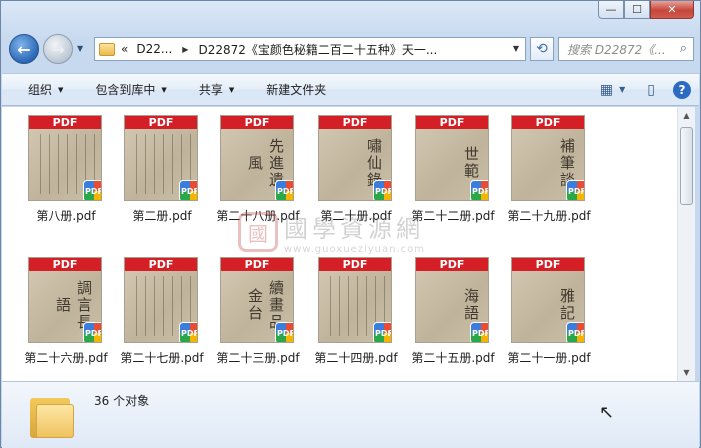 The width and height of the screenshot is (701, 448). Describe the element at coordinates (606, 90) in the screenshot. I see `change-view-icon: ▦` at that location.